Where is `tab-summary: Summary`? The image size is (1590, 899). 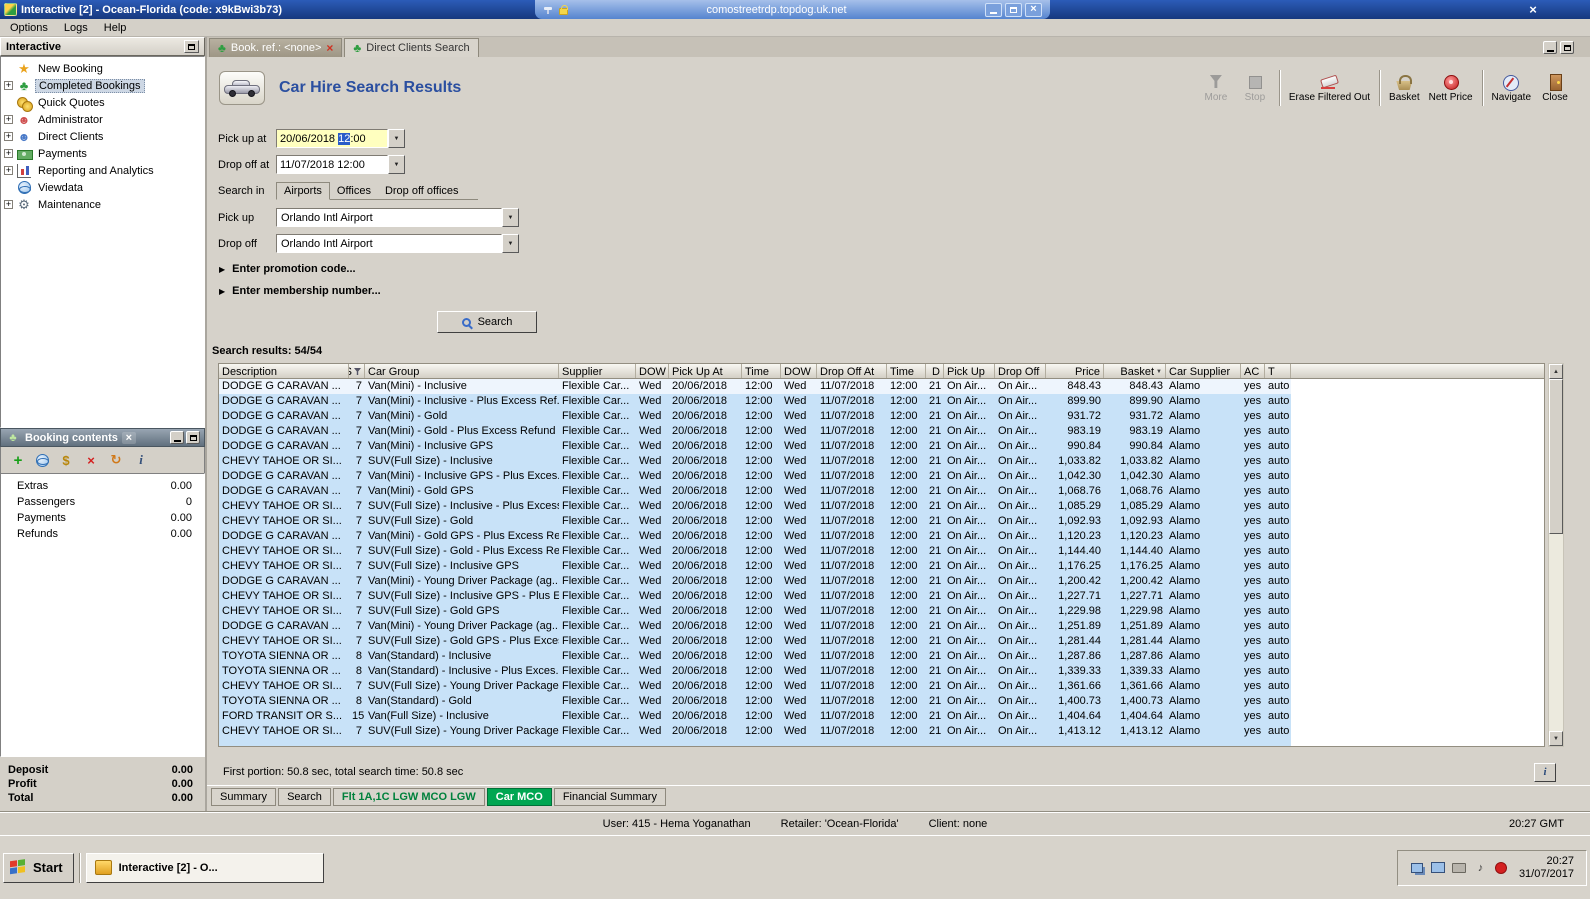 tab-summary: Summary is located at coordinates (244, 797).